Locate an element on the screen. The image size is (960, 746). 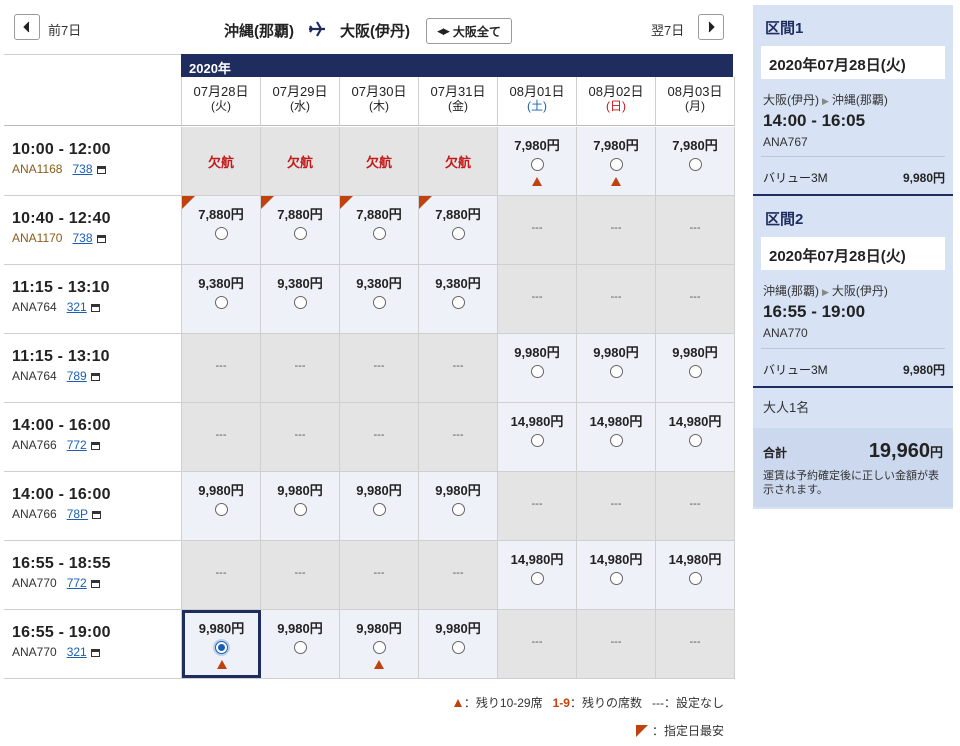
aircraft-type-link: 789 is located at coordinates (77, 376).